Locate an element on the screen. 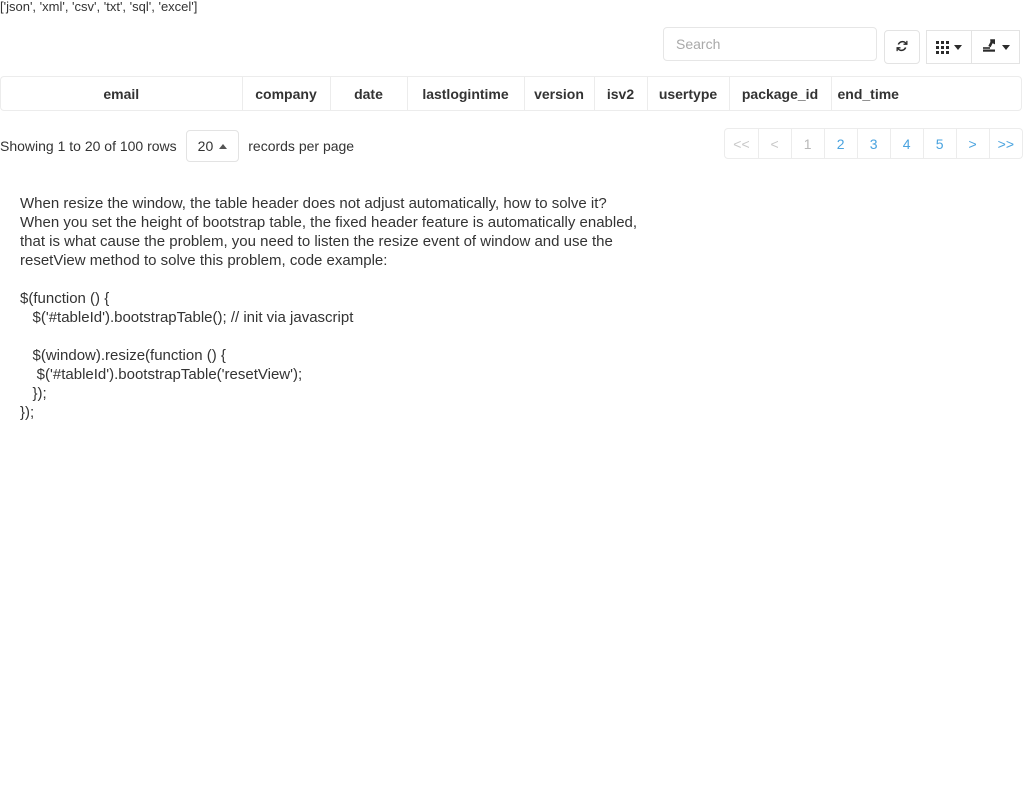 Image resolution: width=1024 pixels, height=800 pixels. records-per-page-label: records per page is located at coordinates (301, 146).